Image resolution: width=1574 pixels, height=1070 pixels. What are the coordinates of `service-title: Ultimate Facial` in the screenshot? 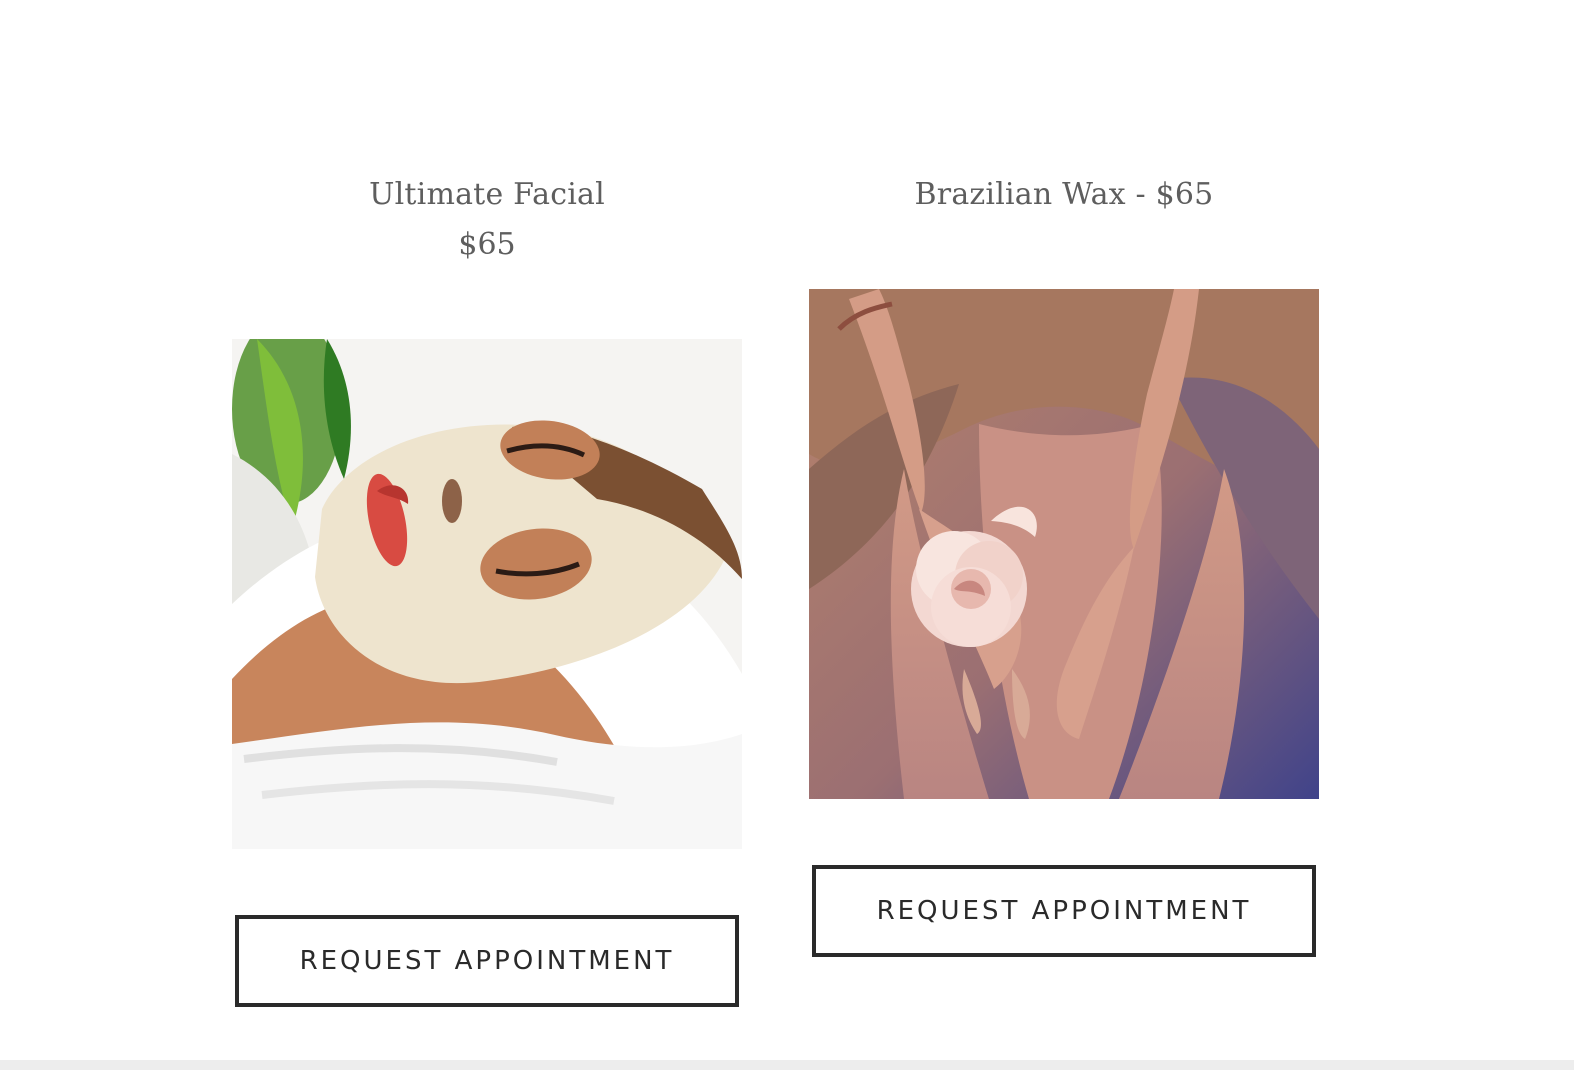 It's located at (487, 194).